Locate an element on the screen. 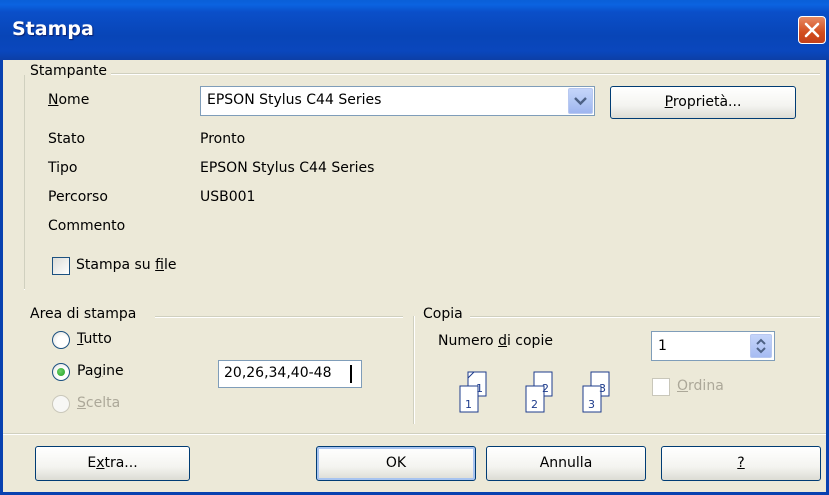 Image resolution: width=829 pixels, height=495 pixels. pages-radio is located at coordinates (61, 372).